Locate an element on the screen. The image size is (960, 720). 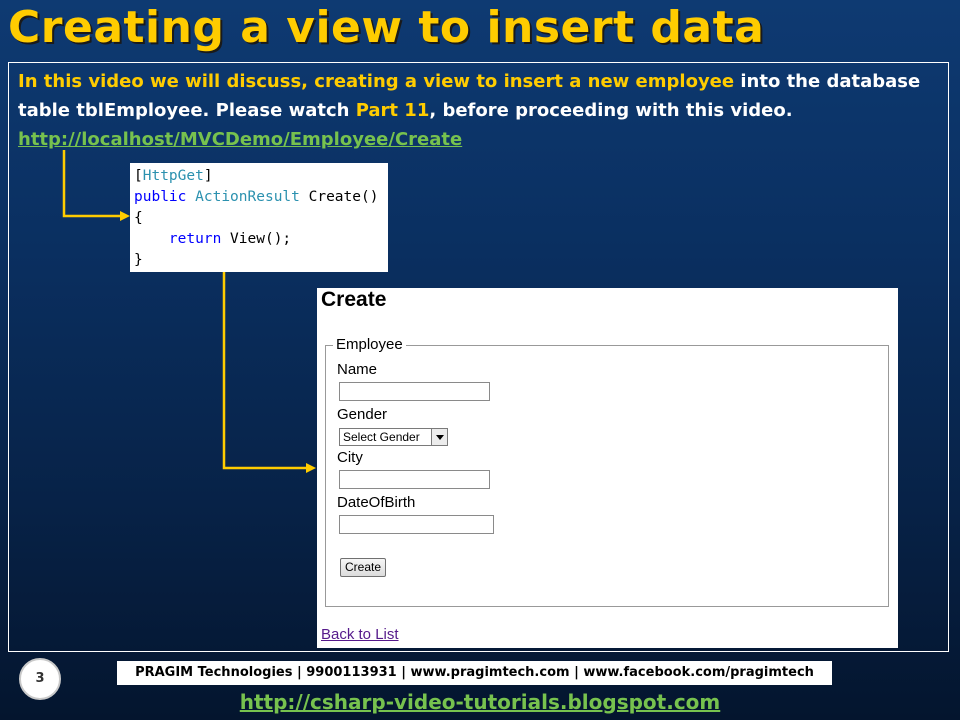
dob-label: DateOfBirth is located at coordinates (376, 502).